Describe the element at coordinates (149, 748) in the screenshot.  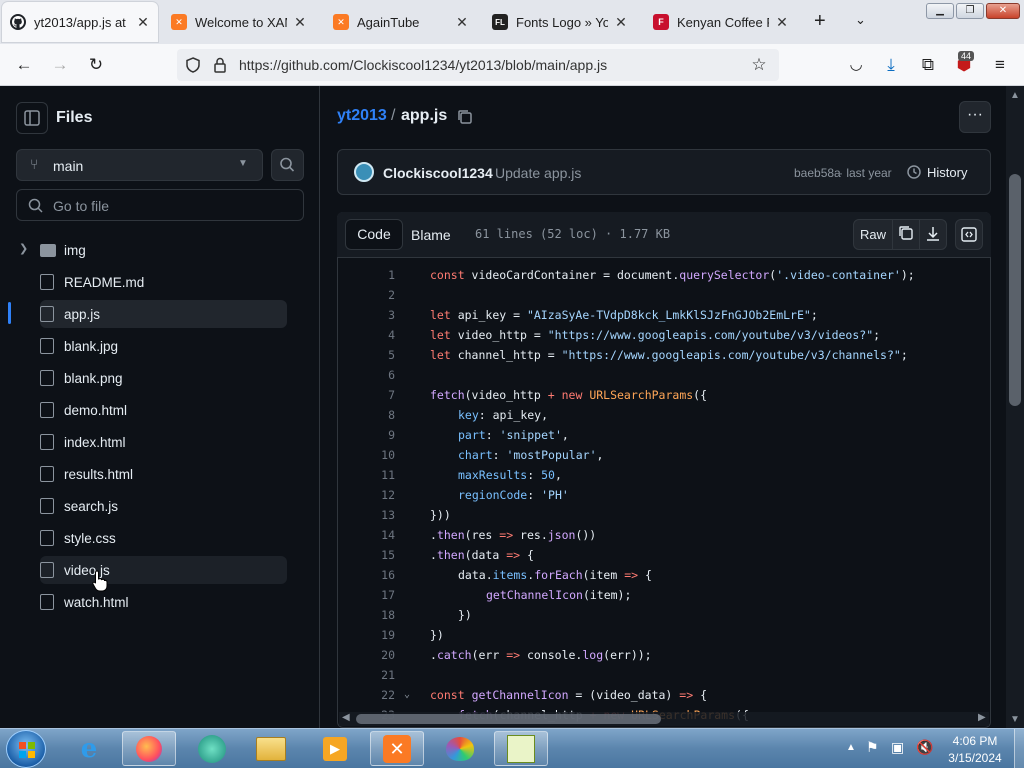
I see `firefox-taskbar-icon` at that location.